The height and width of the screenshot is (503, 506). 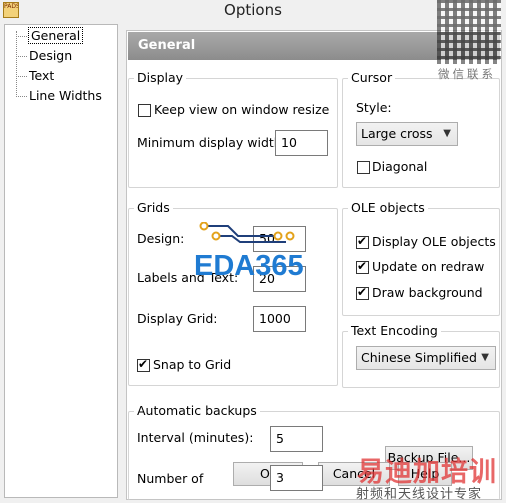 What do you see at coordinates (242, 109) in the screenshot?
I see `keep-view-label: Keep view on window resize` at bounding box center [242, 109].